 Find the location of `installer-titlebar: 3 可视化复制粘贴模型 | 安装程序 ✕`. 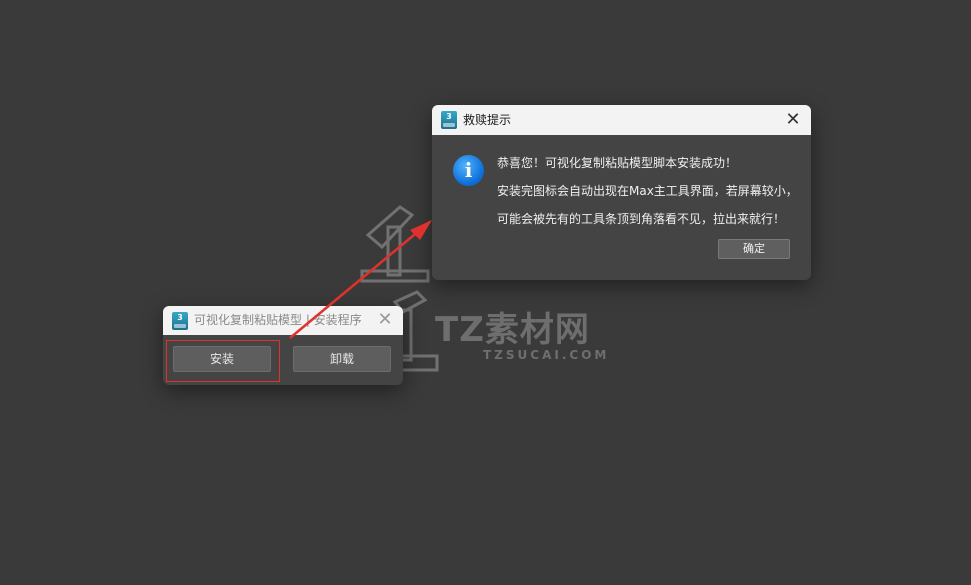

installer-titlebar: 3 可视化复制粘贴模型 | 安装程序 ✕ is located at coordinates (283, 320).